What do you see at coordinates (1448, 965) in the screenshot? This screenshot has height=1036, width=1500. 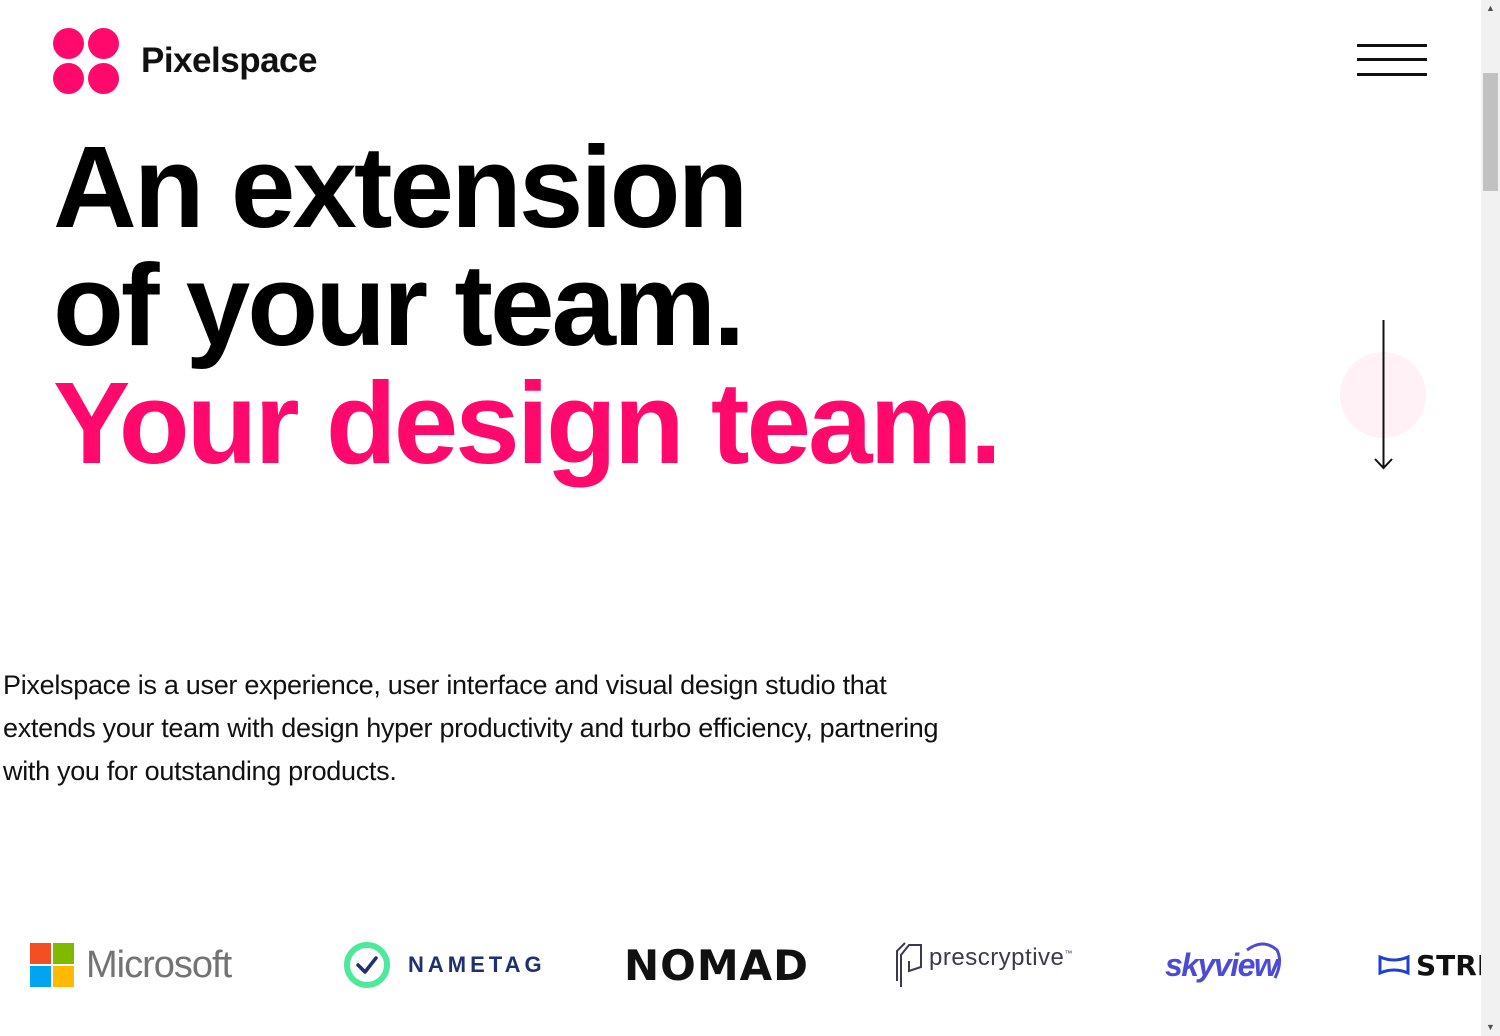 I see `stri-wordmark: STRI` at bounding box center [1448, 965].